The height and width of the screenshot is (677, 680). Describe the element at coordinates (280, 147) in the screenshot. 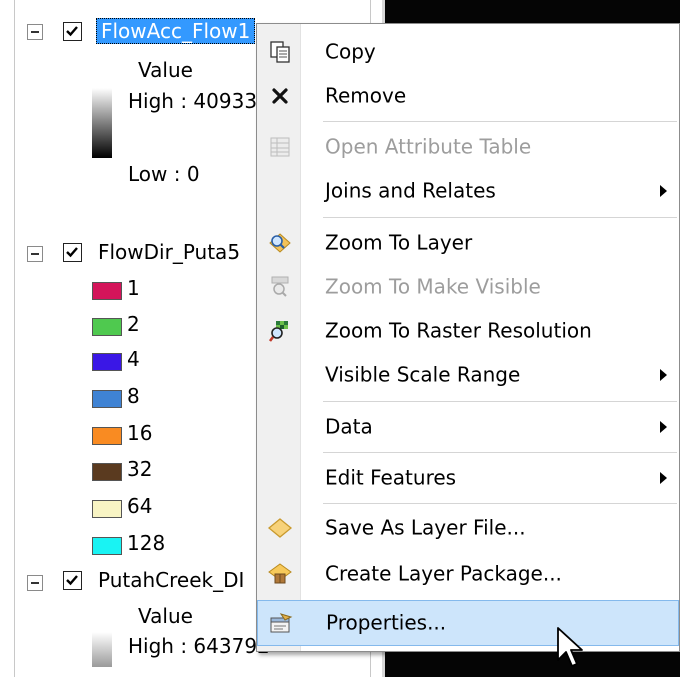

I see `attribute-table-icon` at that location.